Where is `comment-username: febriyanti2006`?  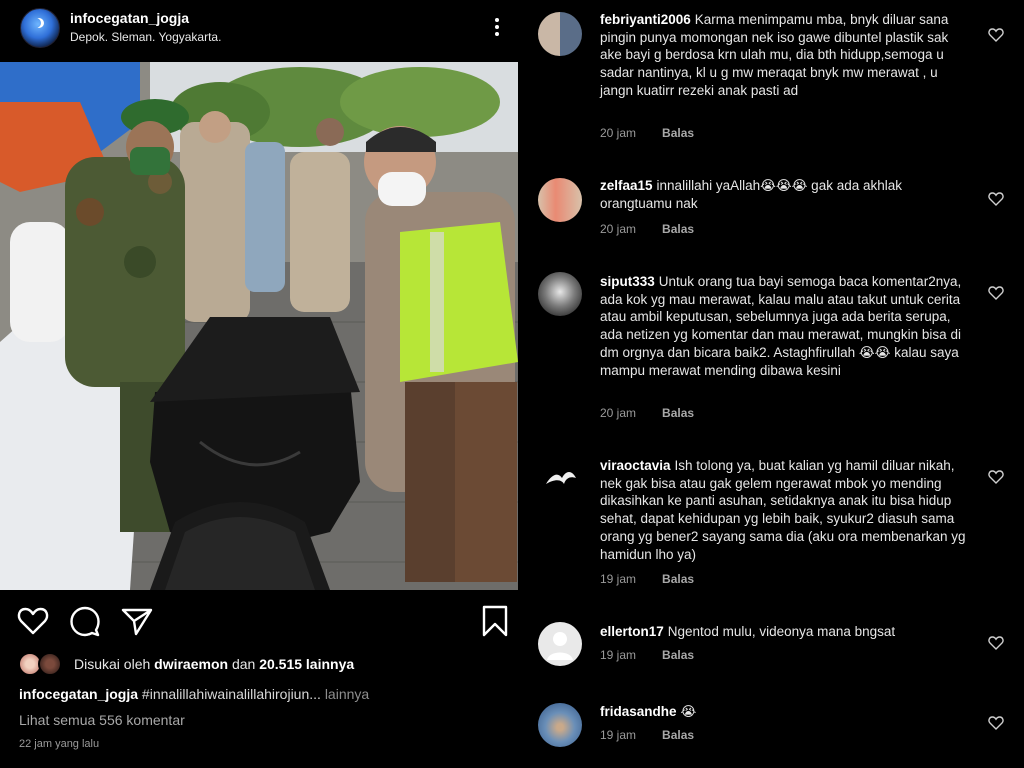
comment-username: febriyanti2006 is located at coordinates (645, 19).